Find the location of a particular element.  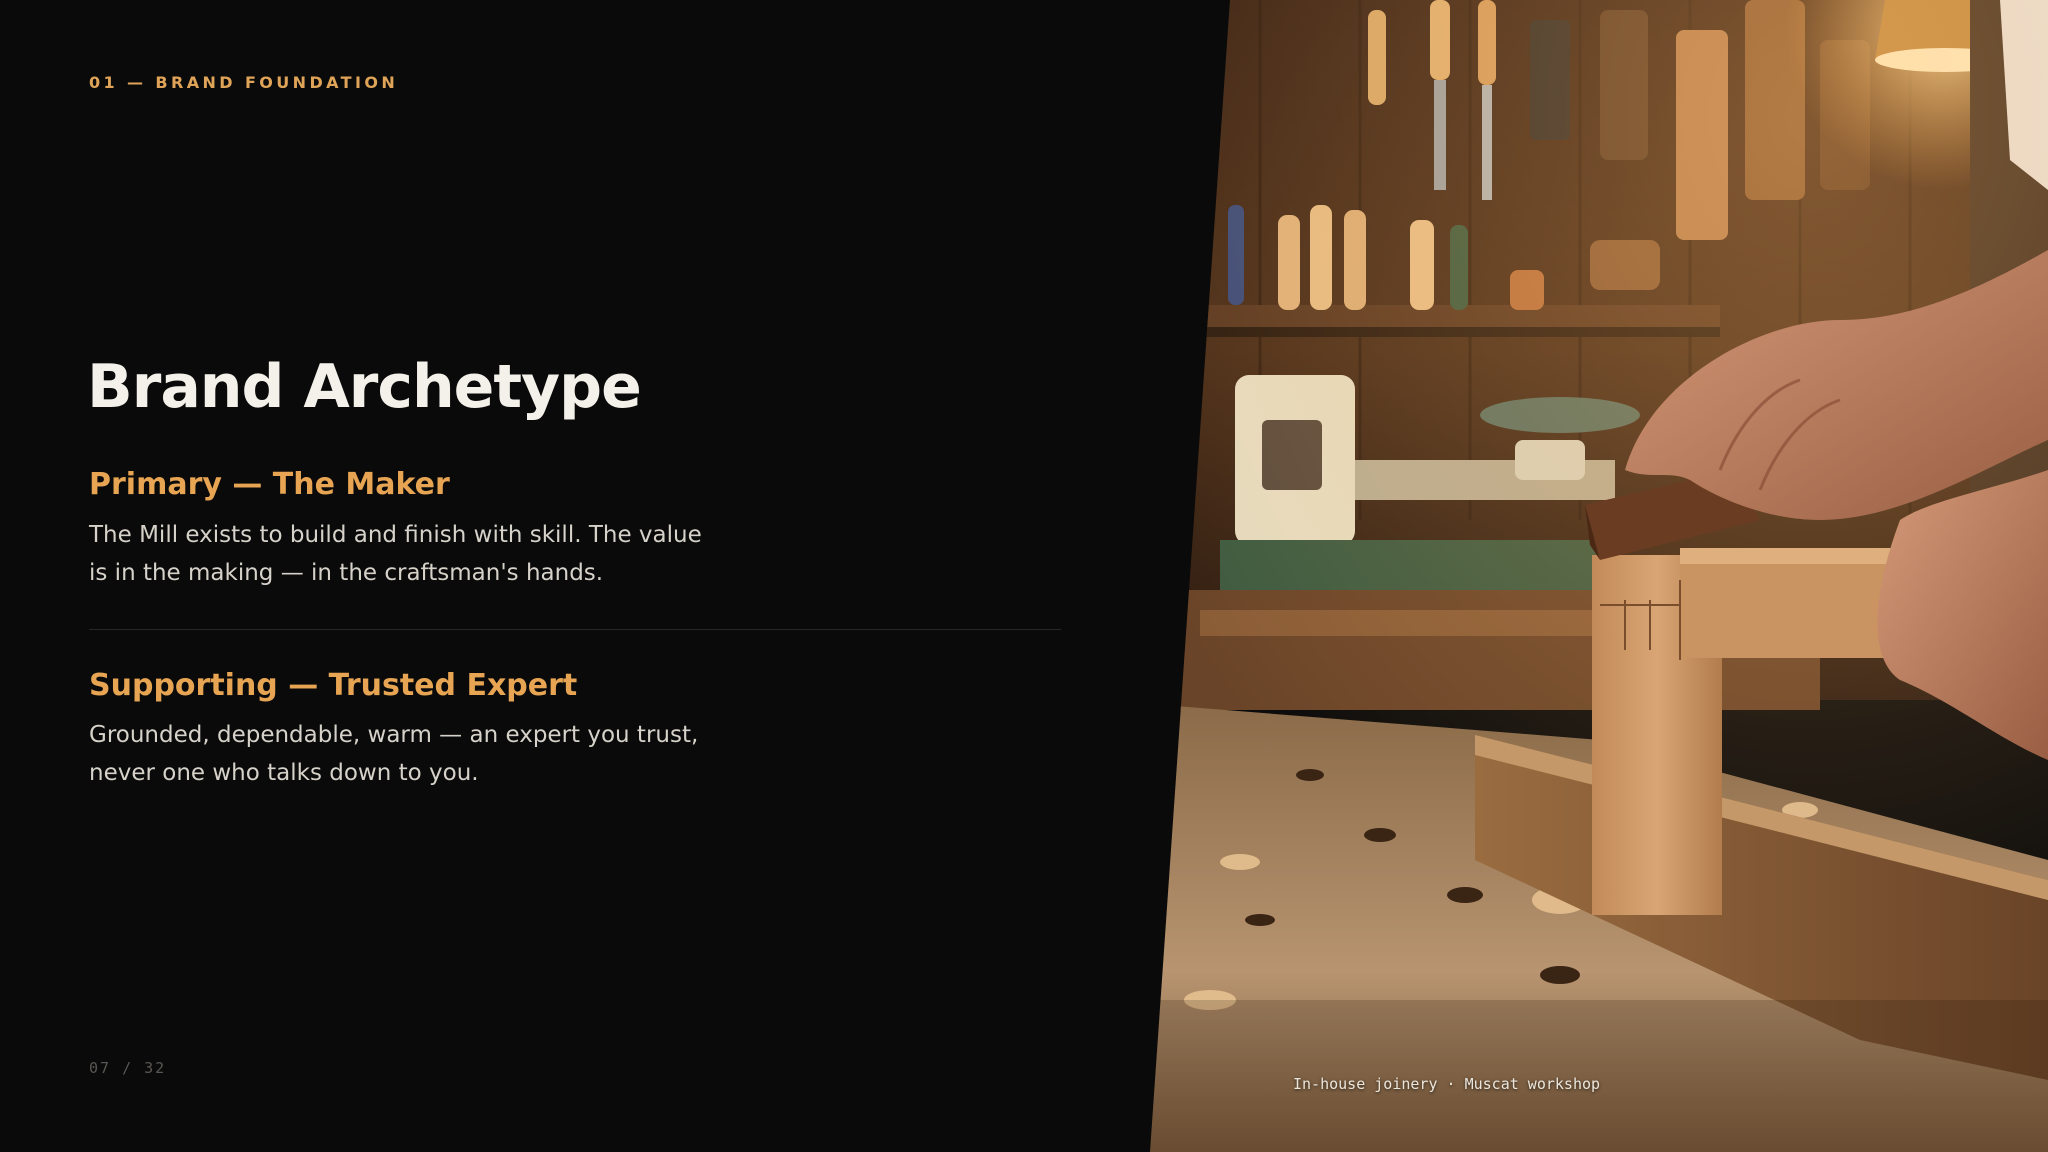

primary-archetype-heading: Primary — The Maker is located at coordinates (269, 484).